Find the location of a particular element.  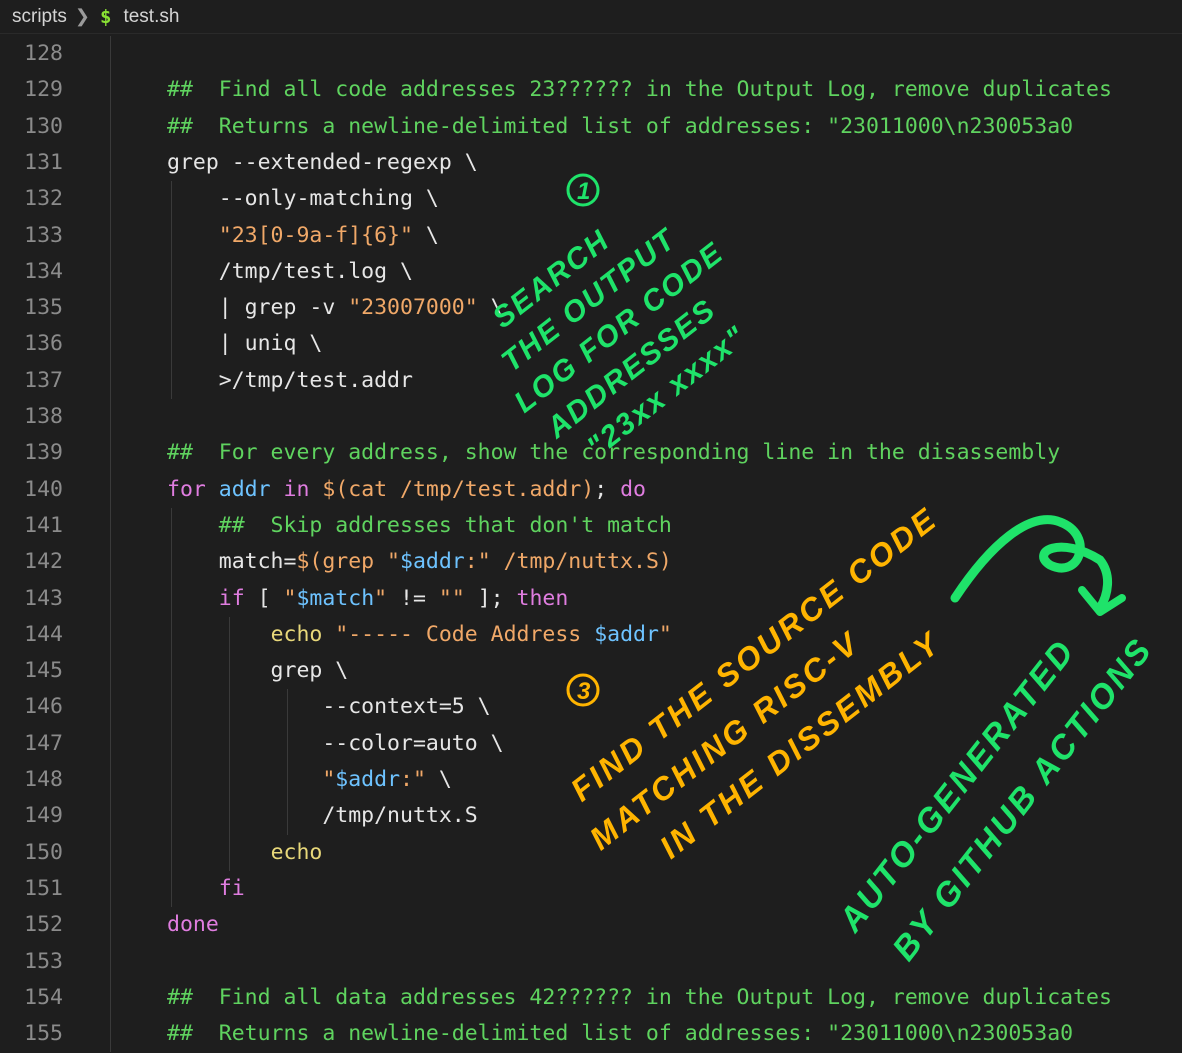

breadcrumb-folder: scripts is located at coordinates (39, 17).